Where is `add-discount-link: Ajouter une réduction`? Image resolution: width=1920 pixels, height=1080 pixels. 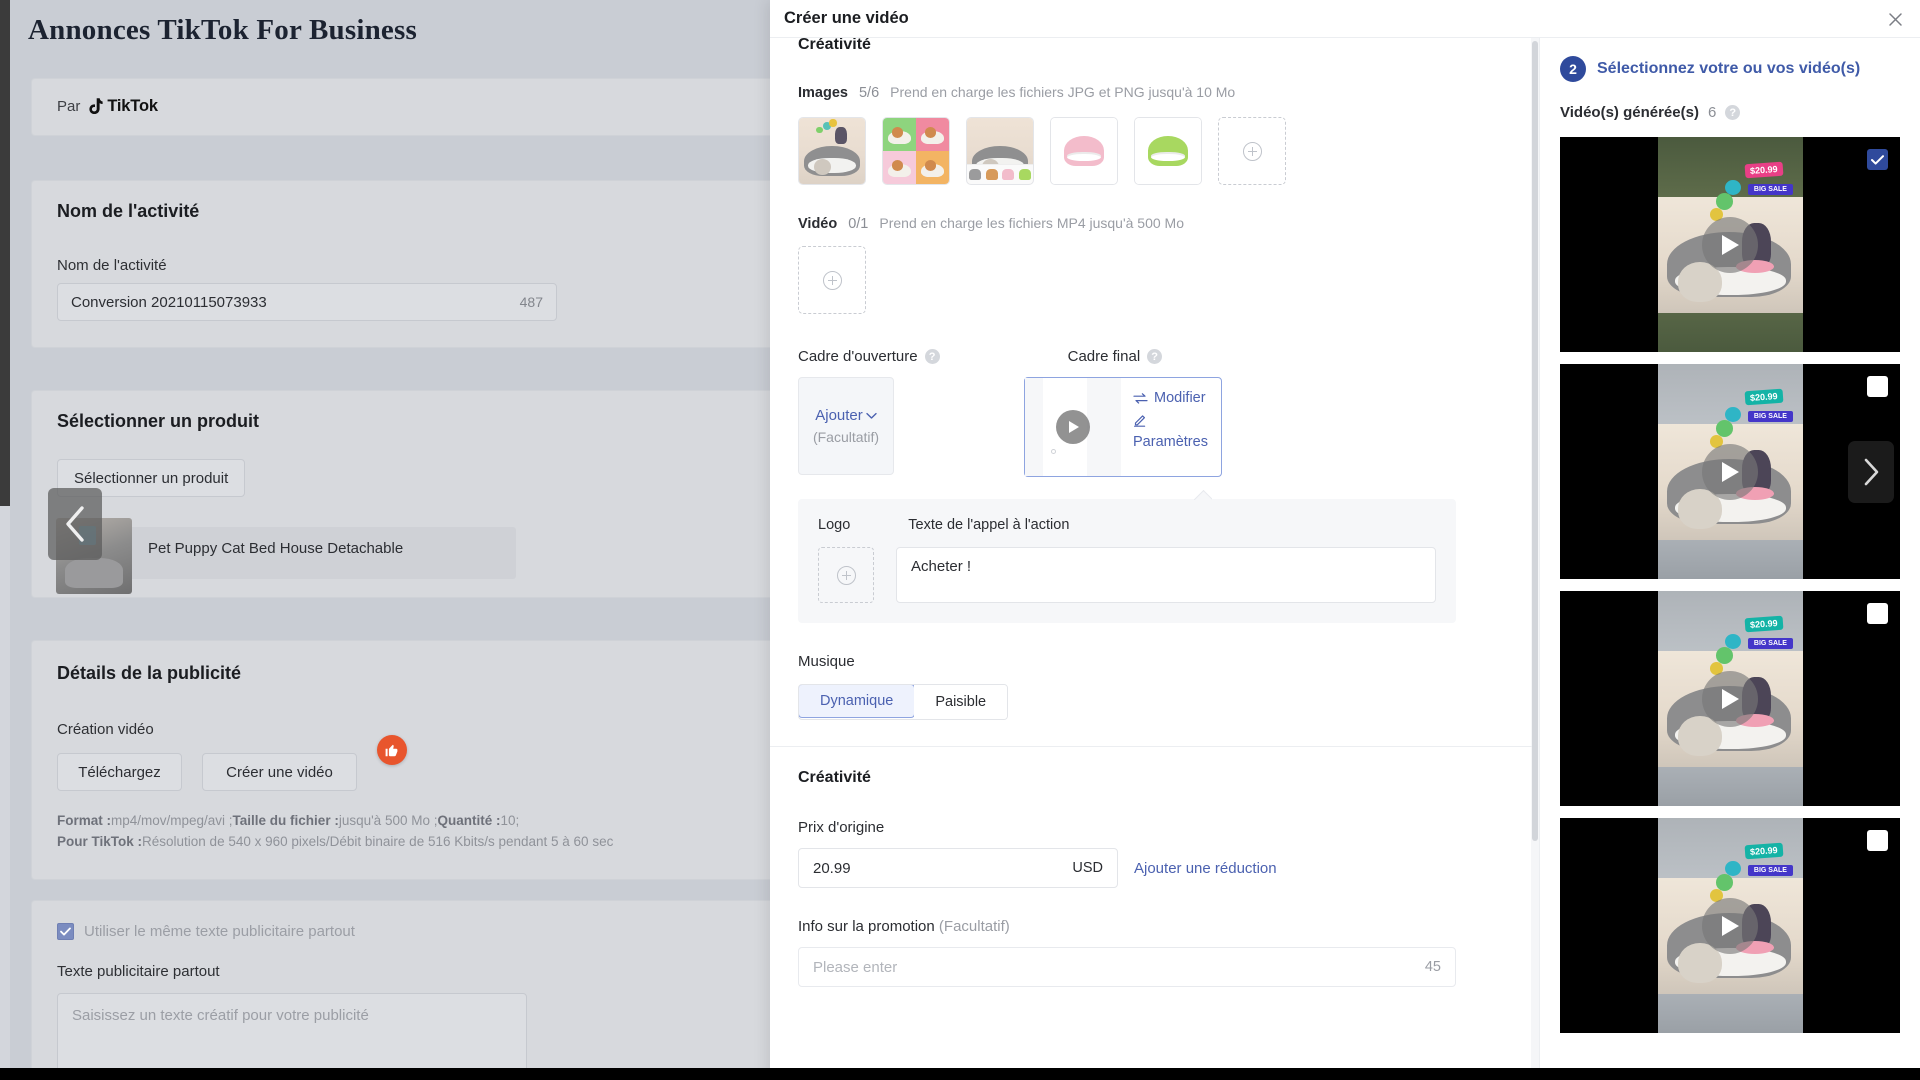
add-discount-link: Ajouter une réduction is located at coordinates (1205, 868).